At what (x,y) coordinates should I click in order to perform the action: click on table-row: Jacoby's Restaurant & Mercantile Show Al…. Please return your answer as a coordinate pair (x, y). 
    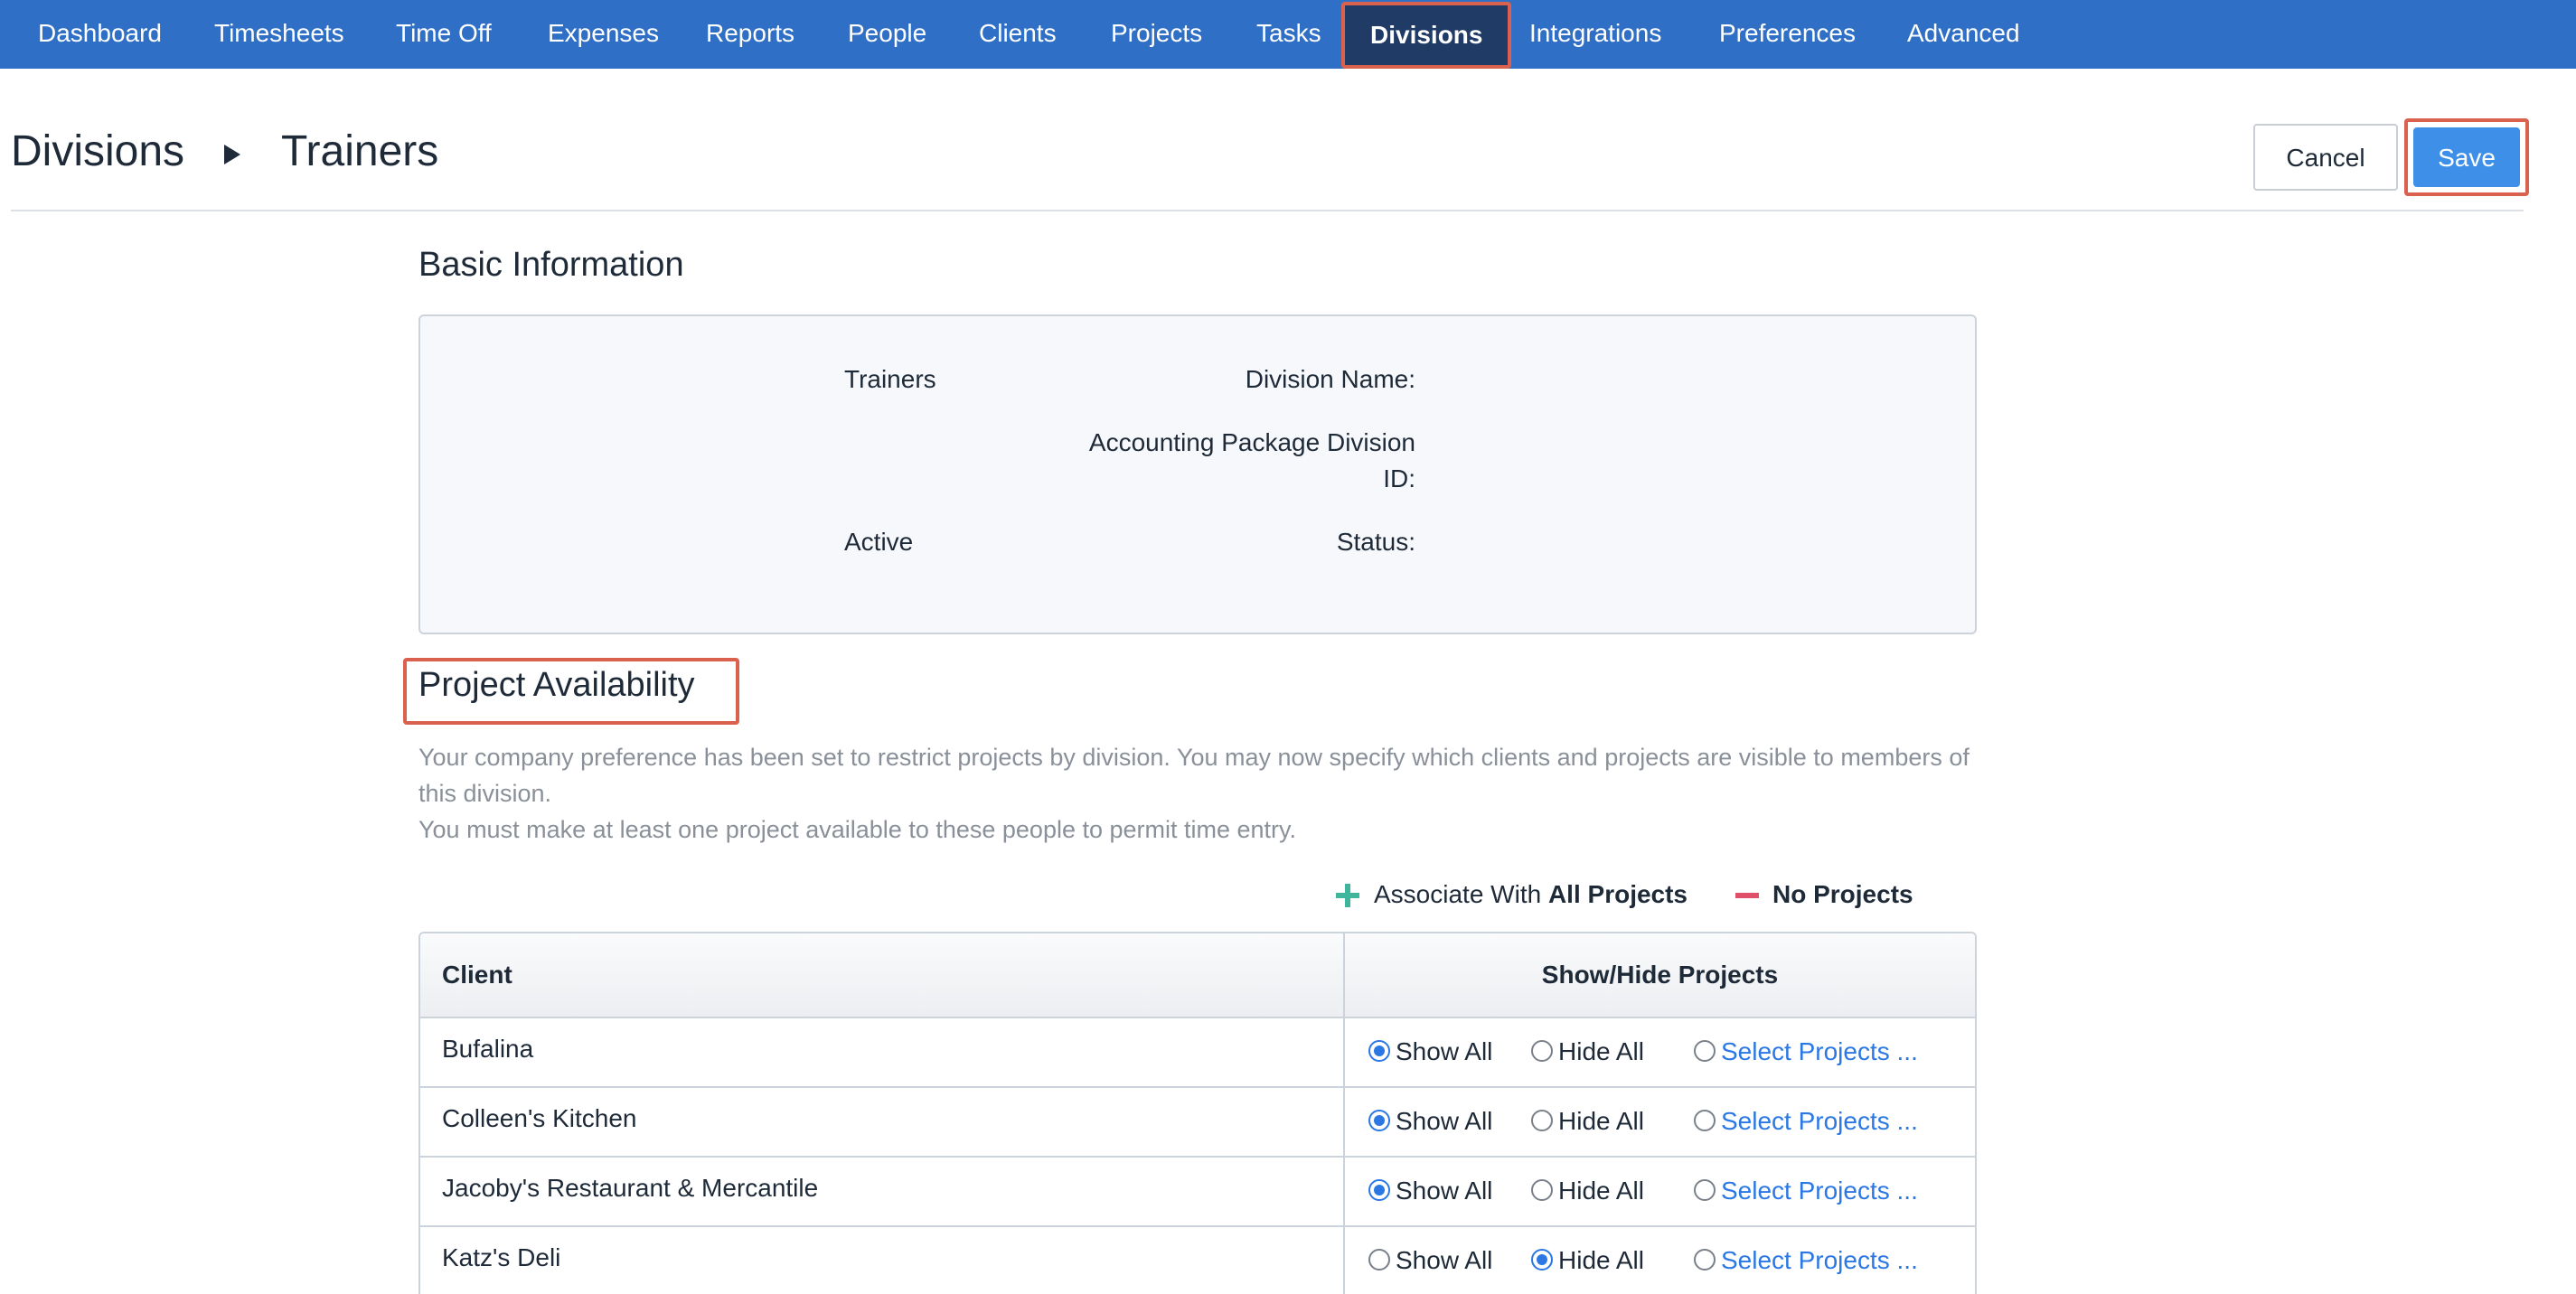
    Looking at the image, I should click on (1198, 1192).